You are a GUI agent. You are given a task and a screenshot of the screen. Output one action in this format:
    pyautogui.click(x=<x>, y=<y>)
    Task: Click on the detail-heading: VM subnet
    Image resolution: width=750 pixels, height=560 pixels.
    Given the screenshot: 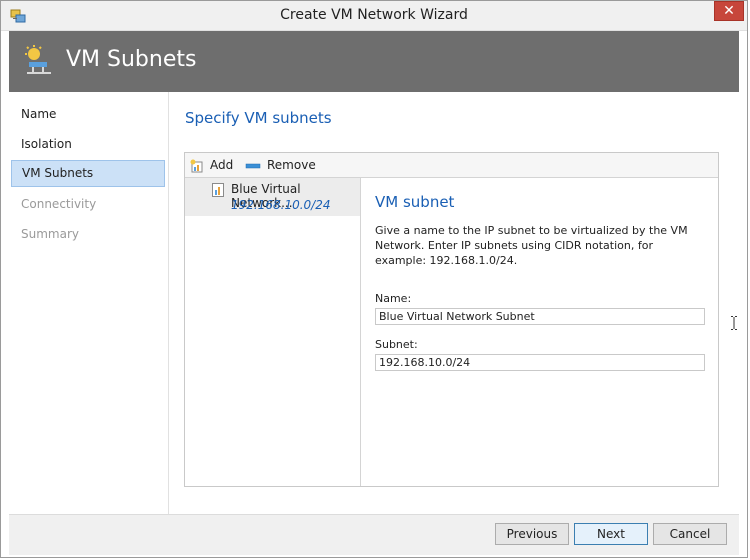 What is the action you would take?
    pyautogui.click(x=415, y=202)
    